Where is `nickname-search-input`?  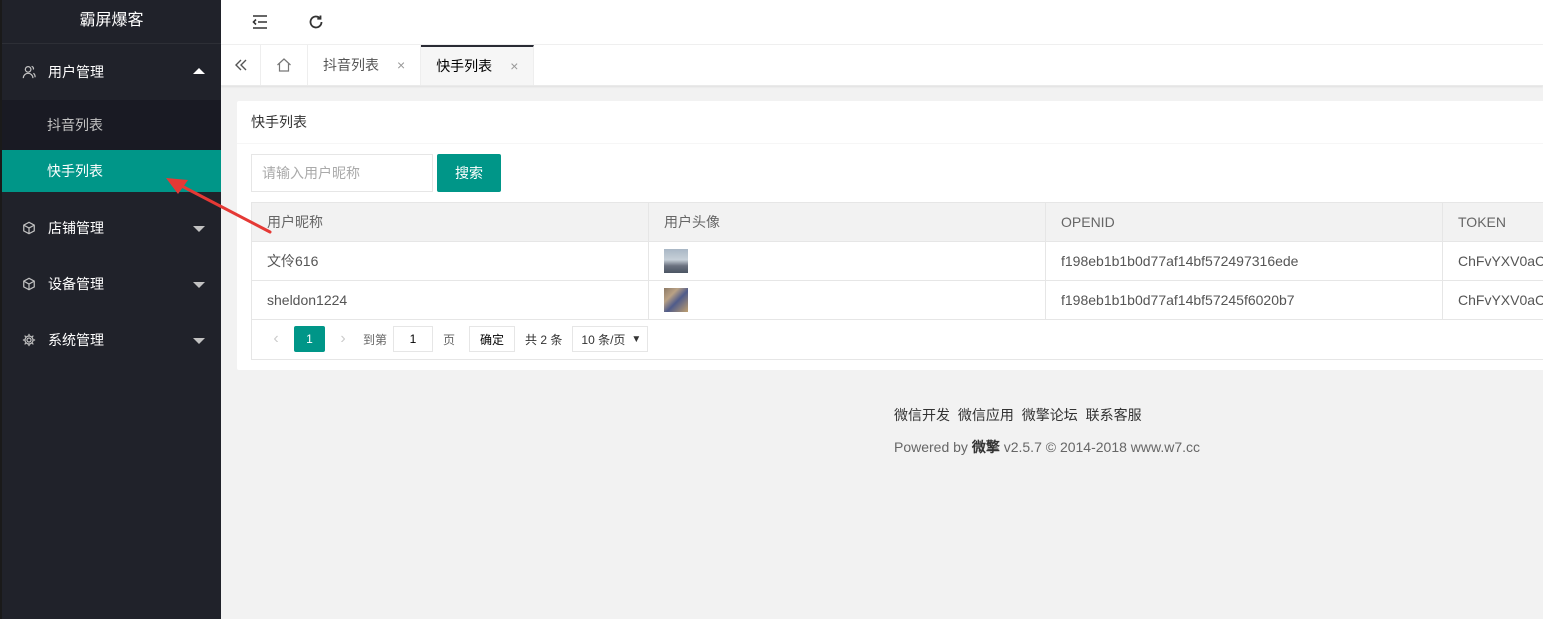 nickname-search-input is located at coordinates (342, 173).